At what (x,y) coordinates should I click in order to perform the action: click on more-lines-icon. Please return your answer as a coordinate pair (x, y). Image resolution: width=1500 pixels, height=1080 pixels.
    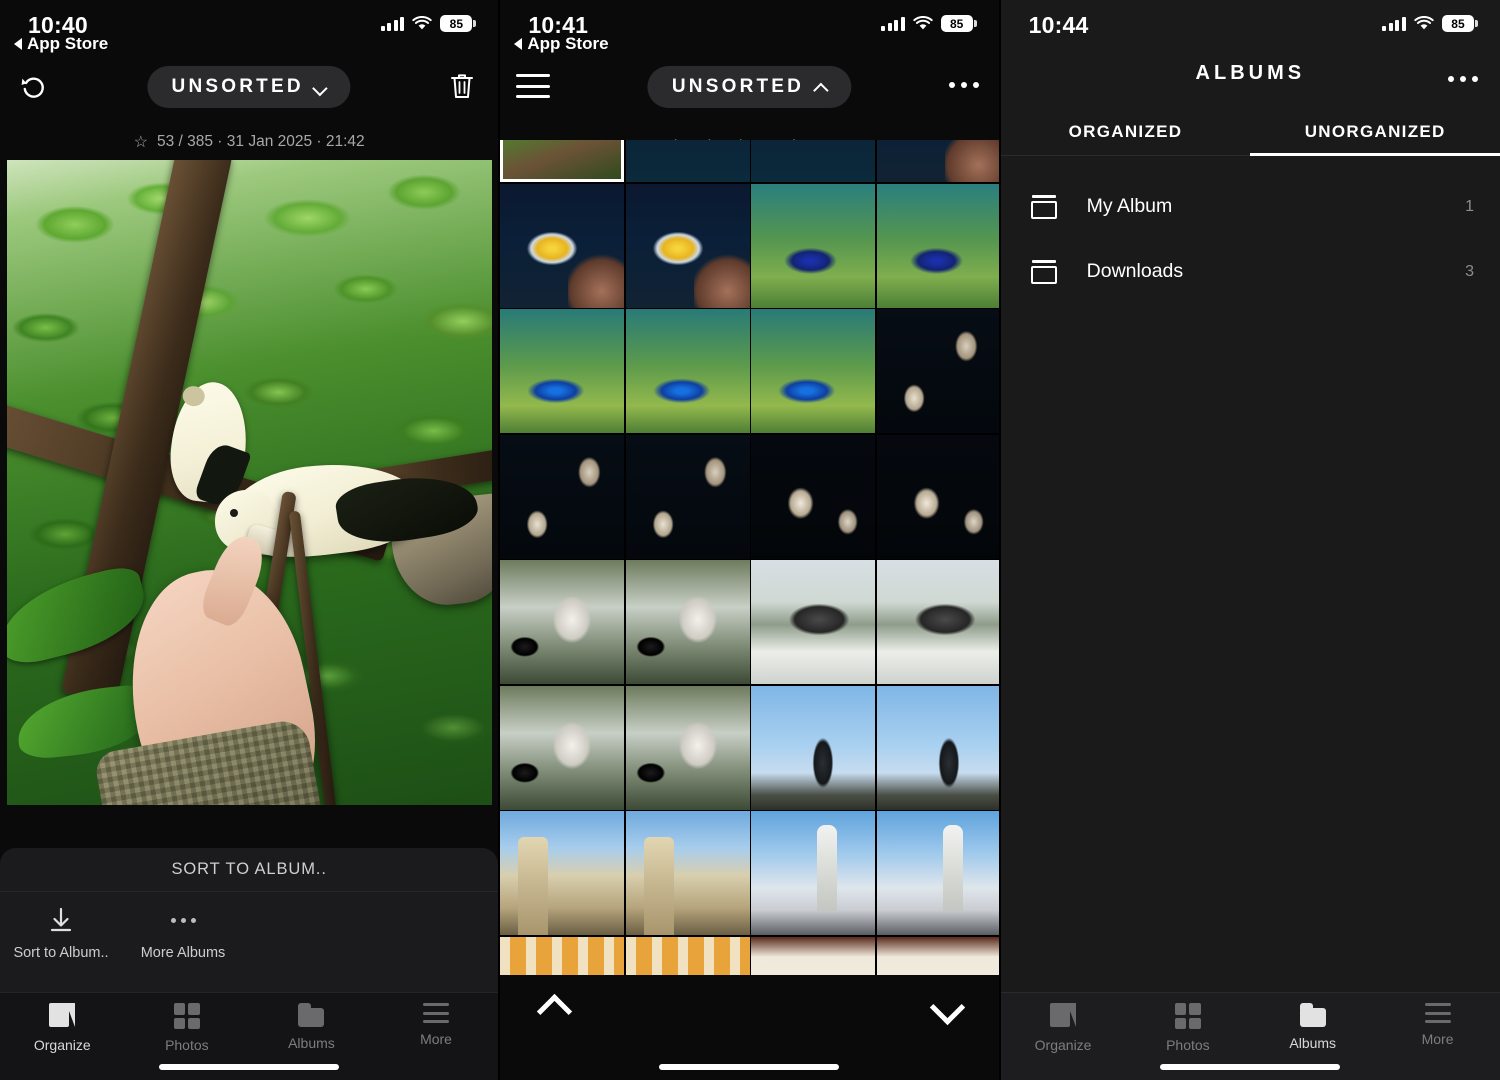
    Looking at the image, I should click on (436, 1013).